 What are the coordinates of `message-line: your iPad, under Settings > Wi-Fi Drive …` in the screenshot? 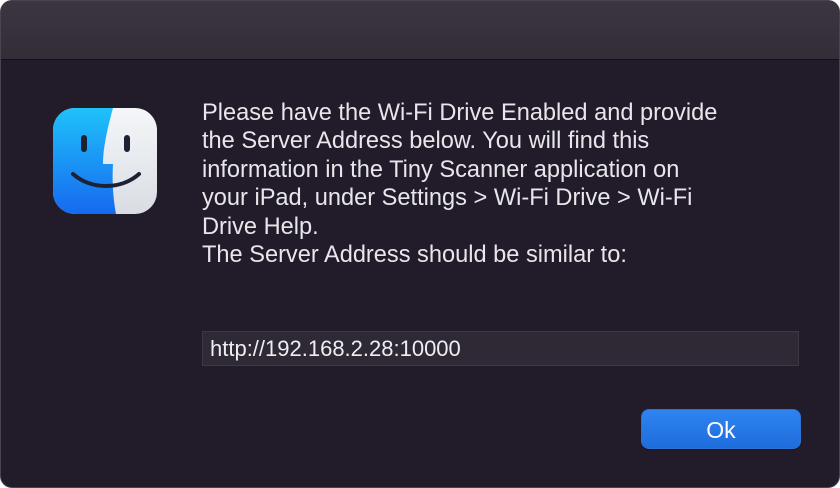 It's located at (447, 198).